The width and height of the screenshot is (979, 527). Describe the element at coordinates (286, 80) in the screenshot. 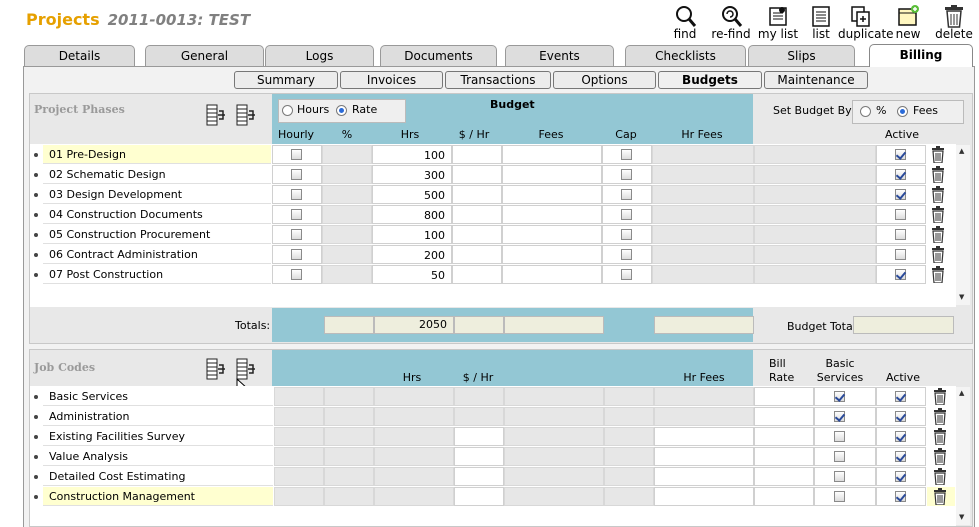

I see `subtab-summary: Summary` at that location.